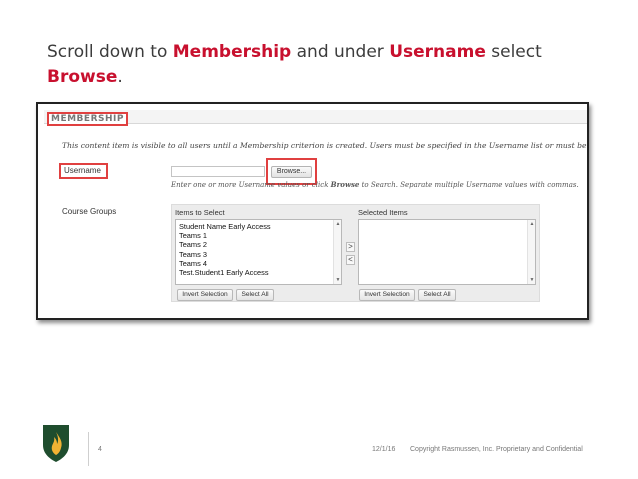 The image size is (638, 479). I want to click on list-item: Teams 1, so click(258, 235).